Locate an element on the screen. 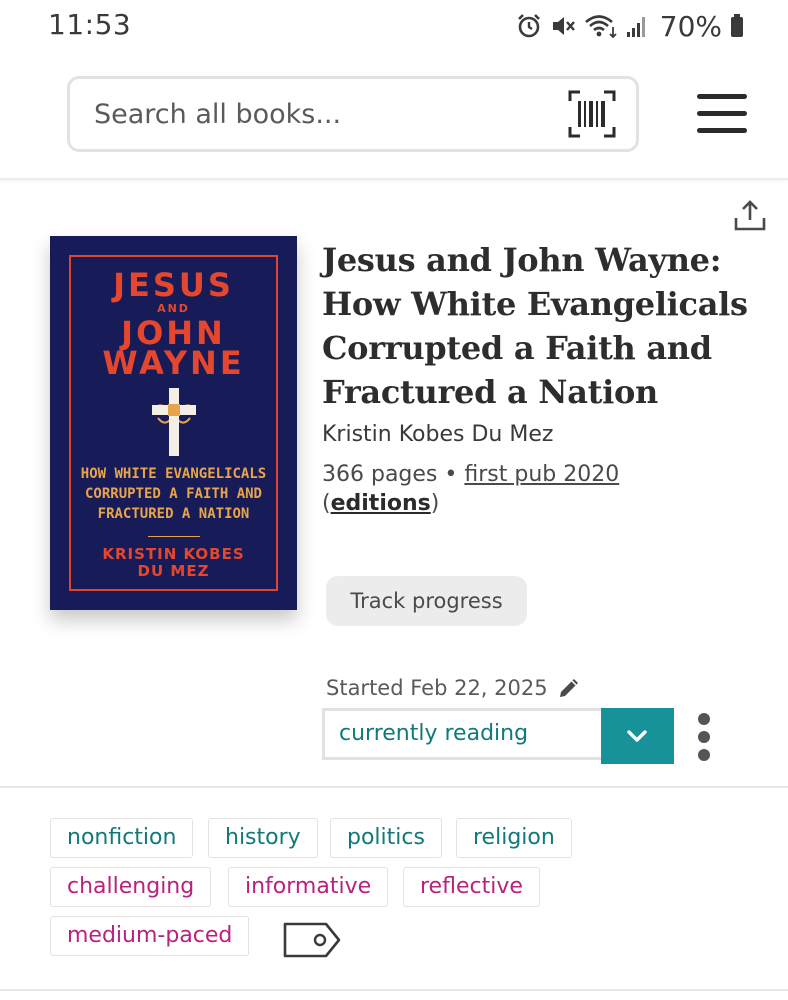  editions-open-paren: ( is located at coordinates (326, 503).